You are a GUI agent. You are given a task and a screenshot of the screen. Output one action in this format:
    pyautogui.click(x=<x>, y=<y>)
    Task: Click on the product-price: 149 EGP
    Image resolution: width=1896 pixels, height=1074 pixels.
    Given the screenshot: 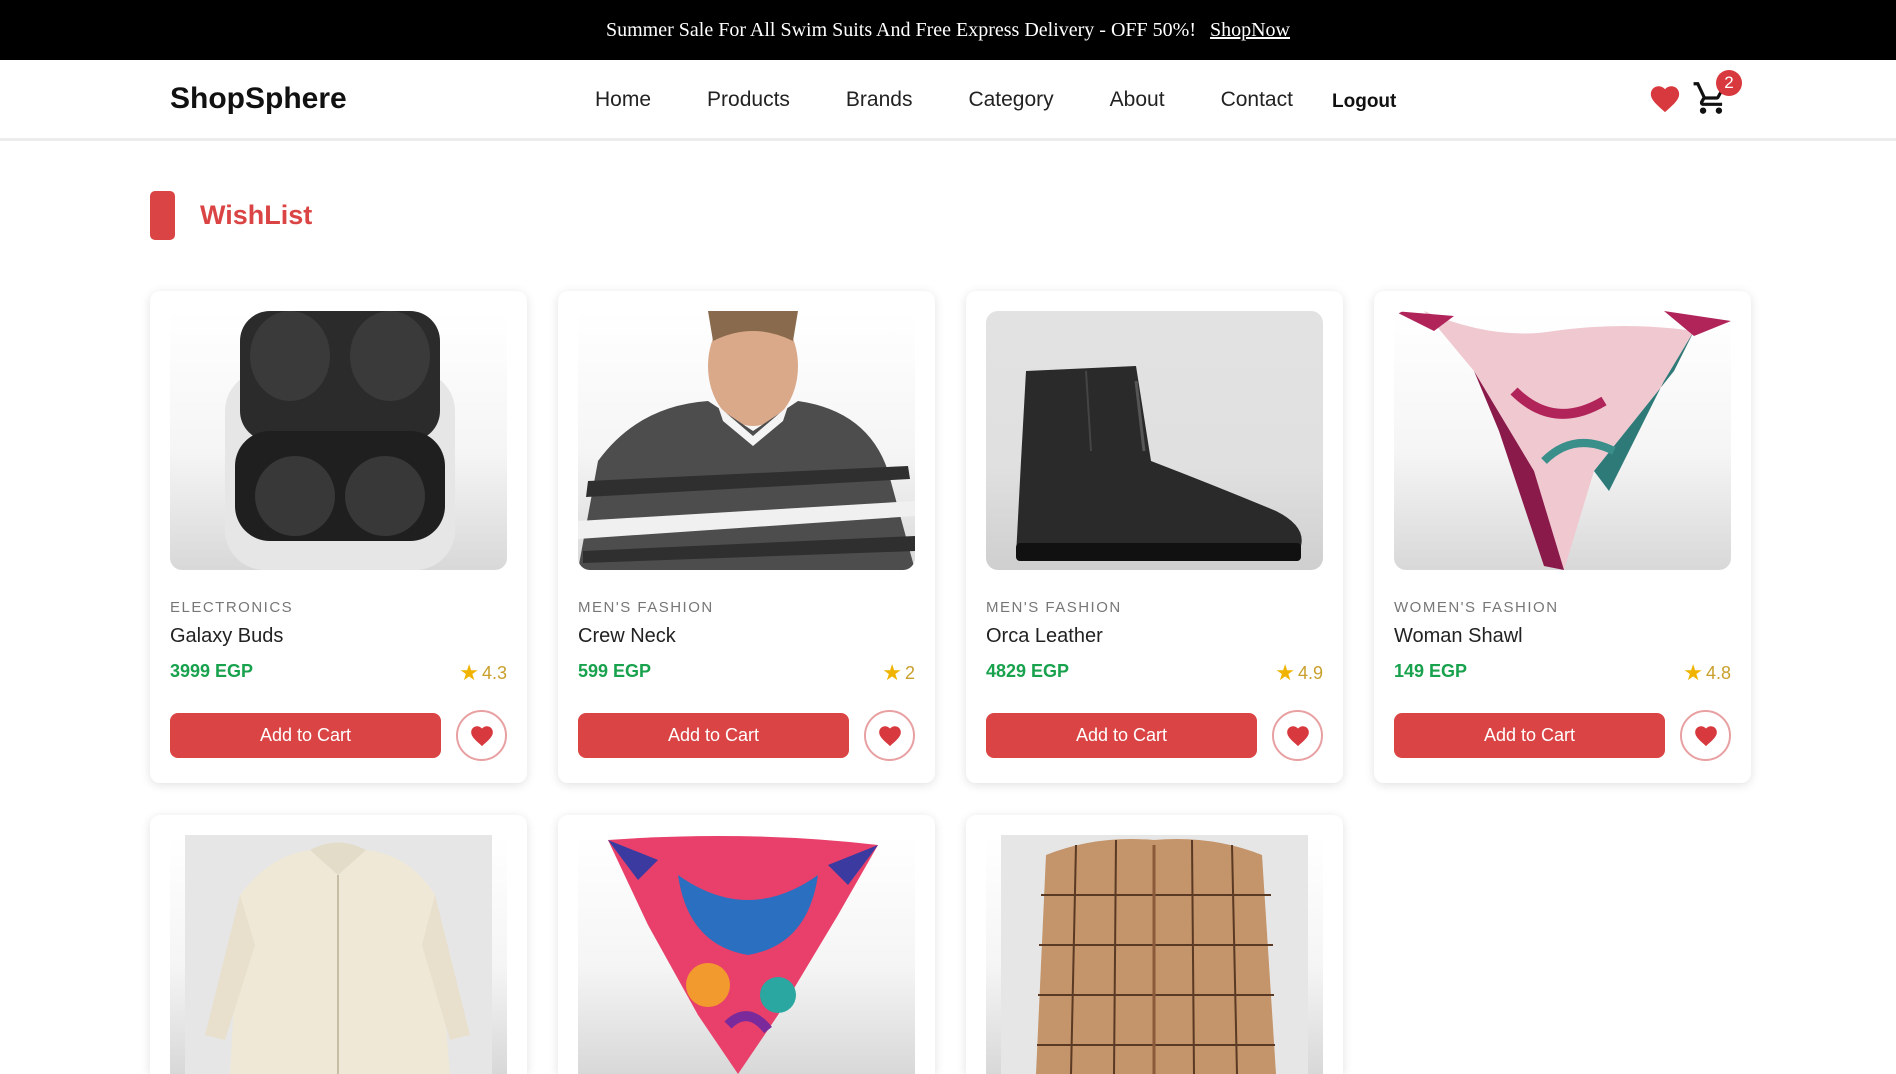 What is the action you would take?
    pyautogui.click(x=1431, y=671)
    